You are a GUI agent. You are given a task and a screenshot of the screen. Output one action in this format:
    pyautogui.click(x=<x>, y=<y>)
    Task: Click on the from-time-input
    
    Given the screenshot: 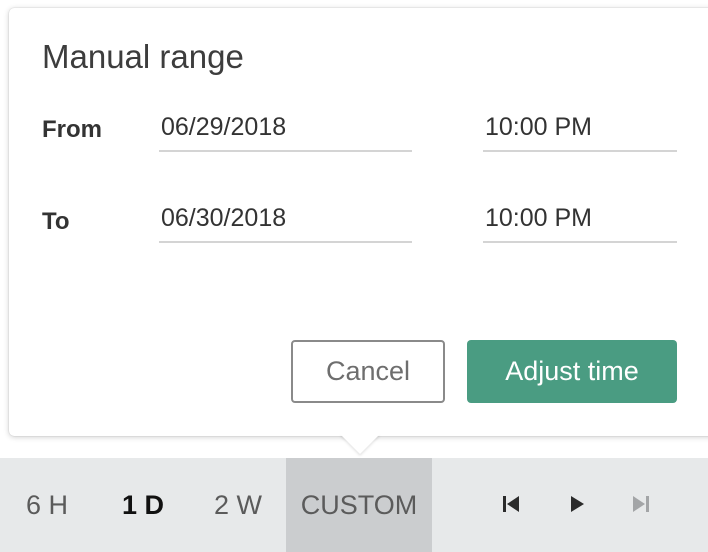 What is the action you would take?
    pyautogui.click(x=580, y=127)
    